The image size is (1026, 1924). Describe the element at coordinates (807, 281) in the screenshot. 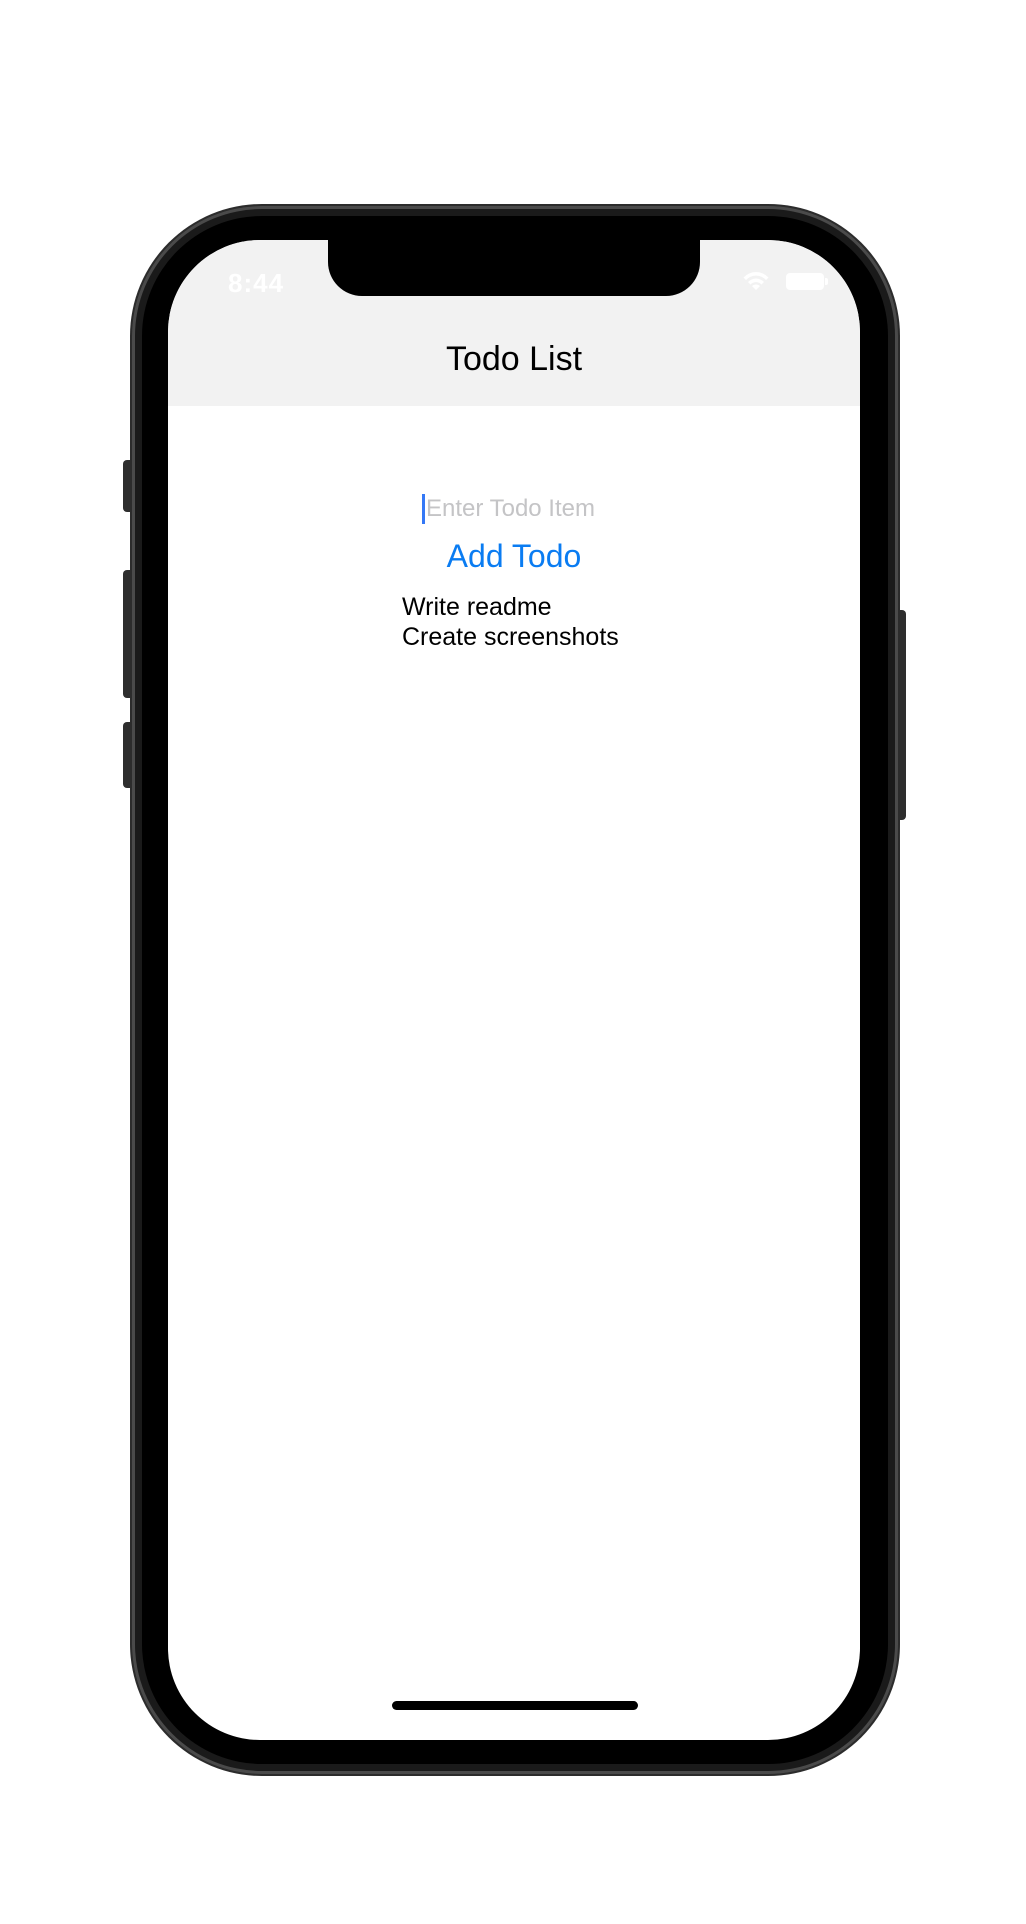

I see `battery-icon` at that location.